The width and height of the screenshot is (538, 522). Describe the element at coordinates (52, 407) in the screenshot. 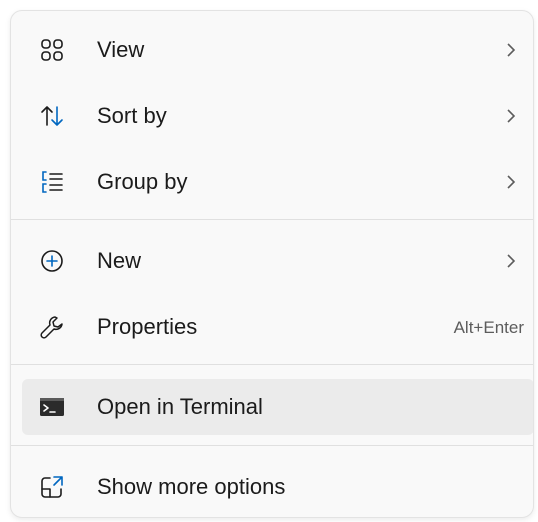

I see `terminal-icon` at that location.